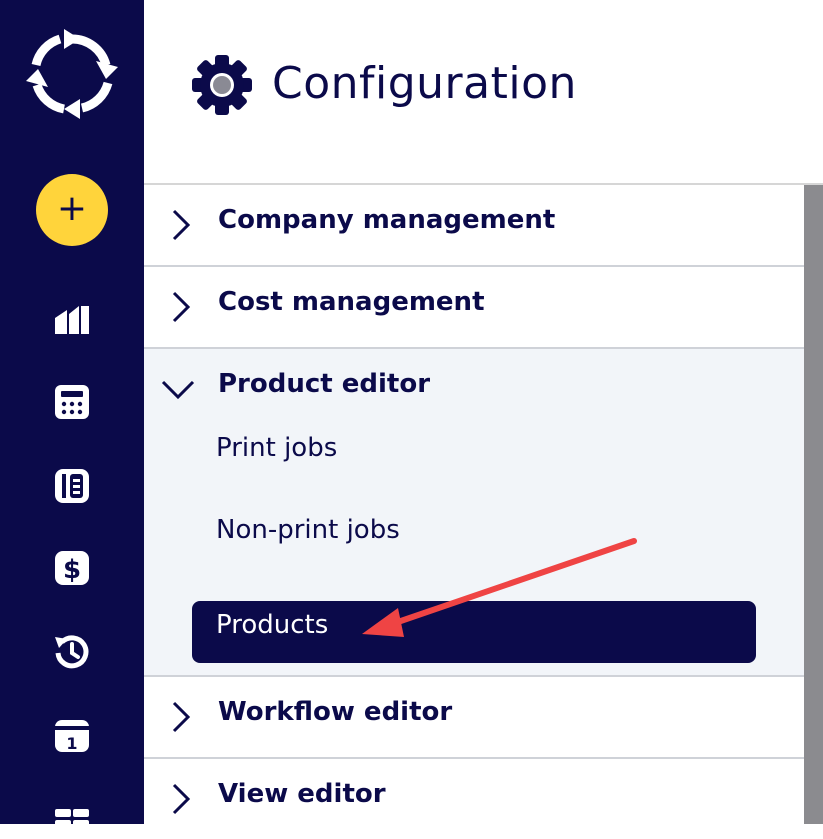 The width and height of the screenshot is (823, 839). Describe the element at coordinates (72, 652) in the screenshot. I see `history-clock-icon` at that location.